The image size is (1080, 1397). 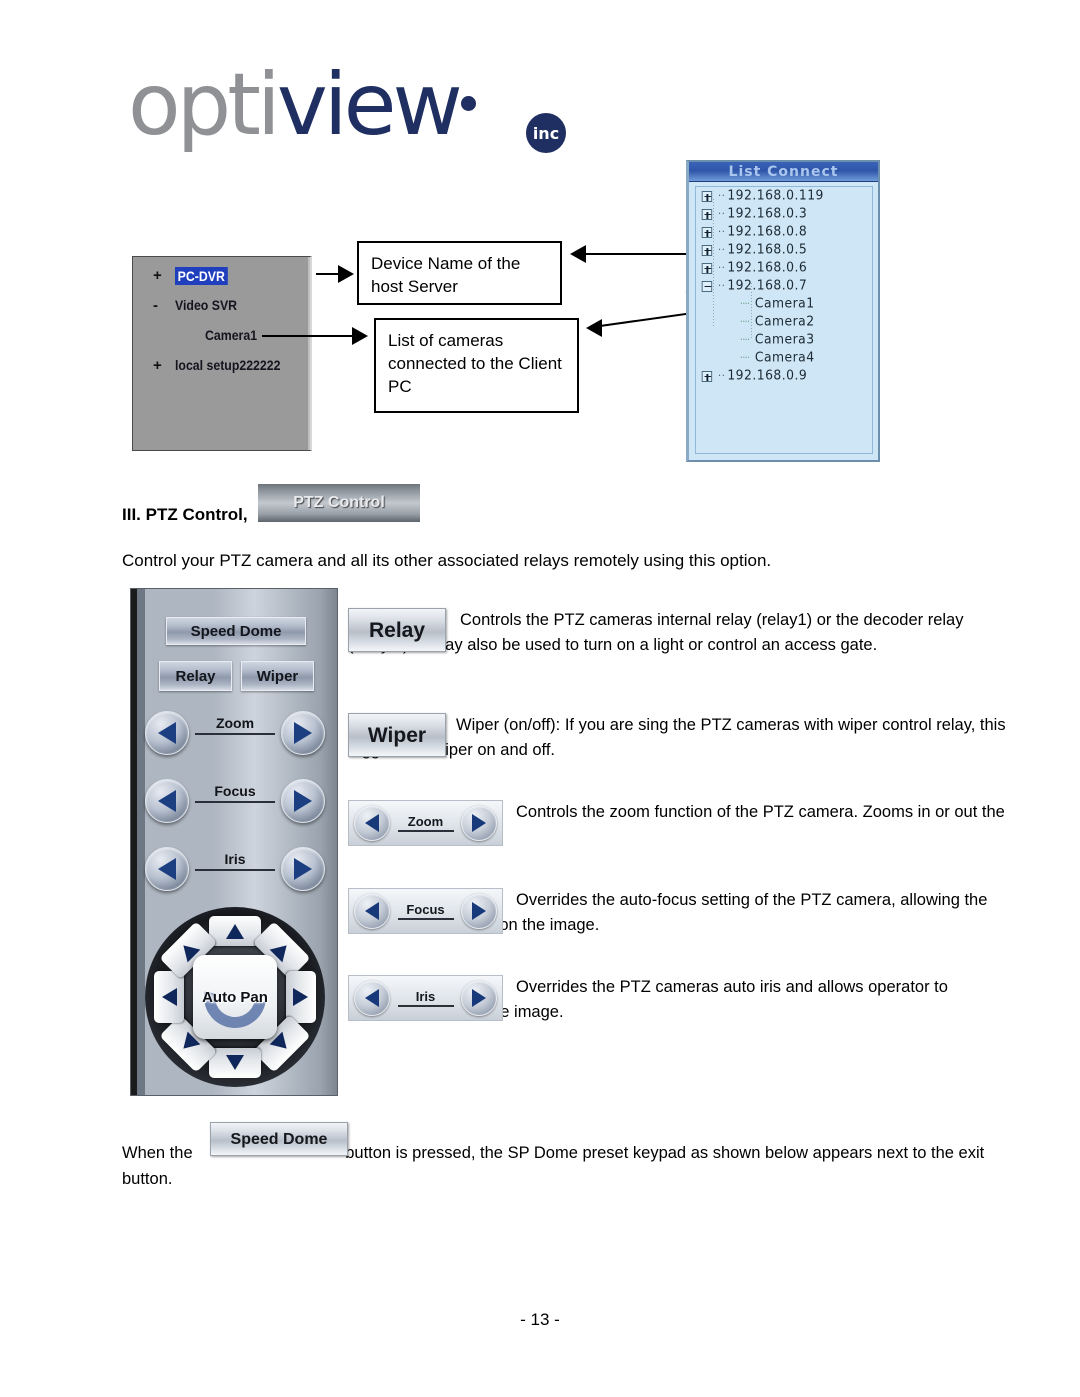 I want to click on zoom-label: Zoom, so click(x=235, y=725).